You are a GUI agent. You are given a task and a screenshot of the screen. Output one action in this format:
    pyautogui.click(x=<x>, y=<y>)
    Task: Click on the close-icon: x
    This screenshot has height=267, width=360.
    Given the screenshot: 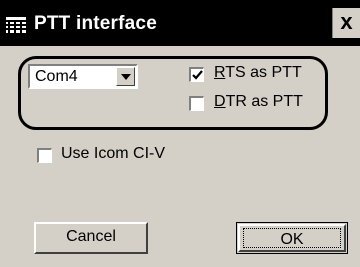 What is the action you would take?
    pyautogui.click(x=346, y=21)
    